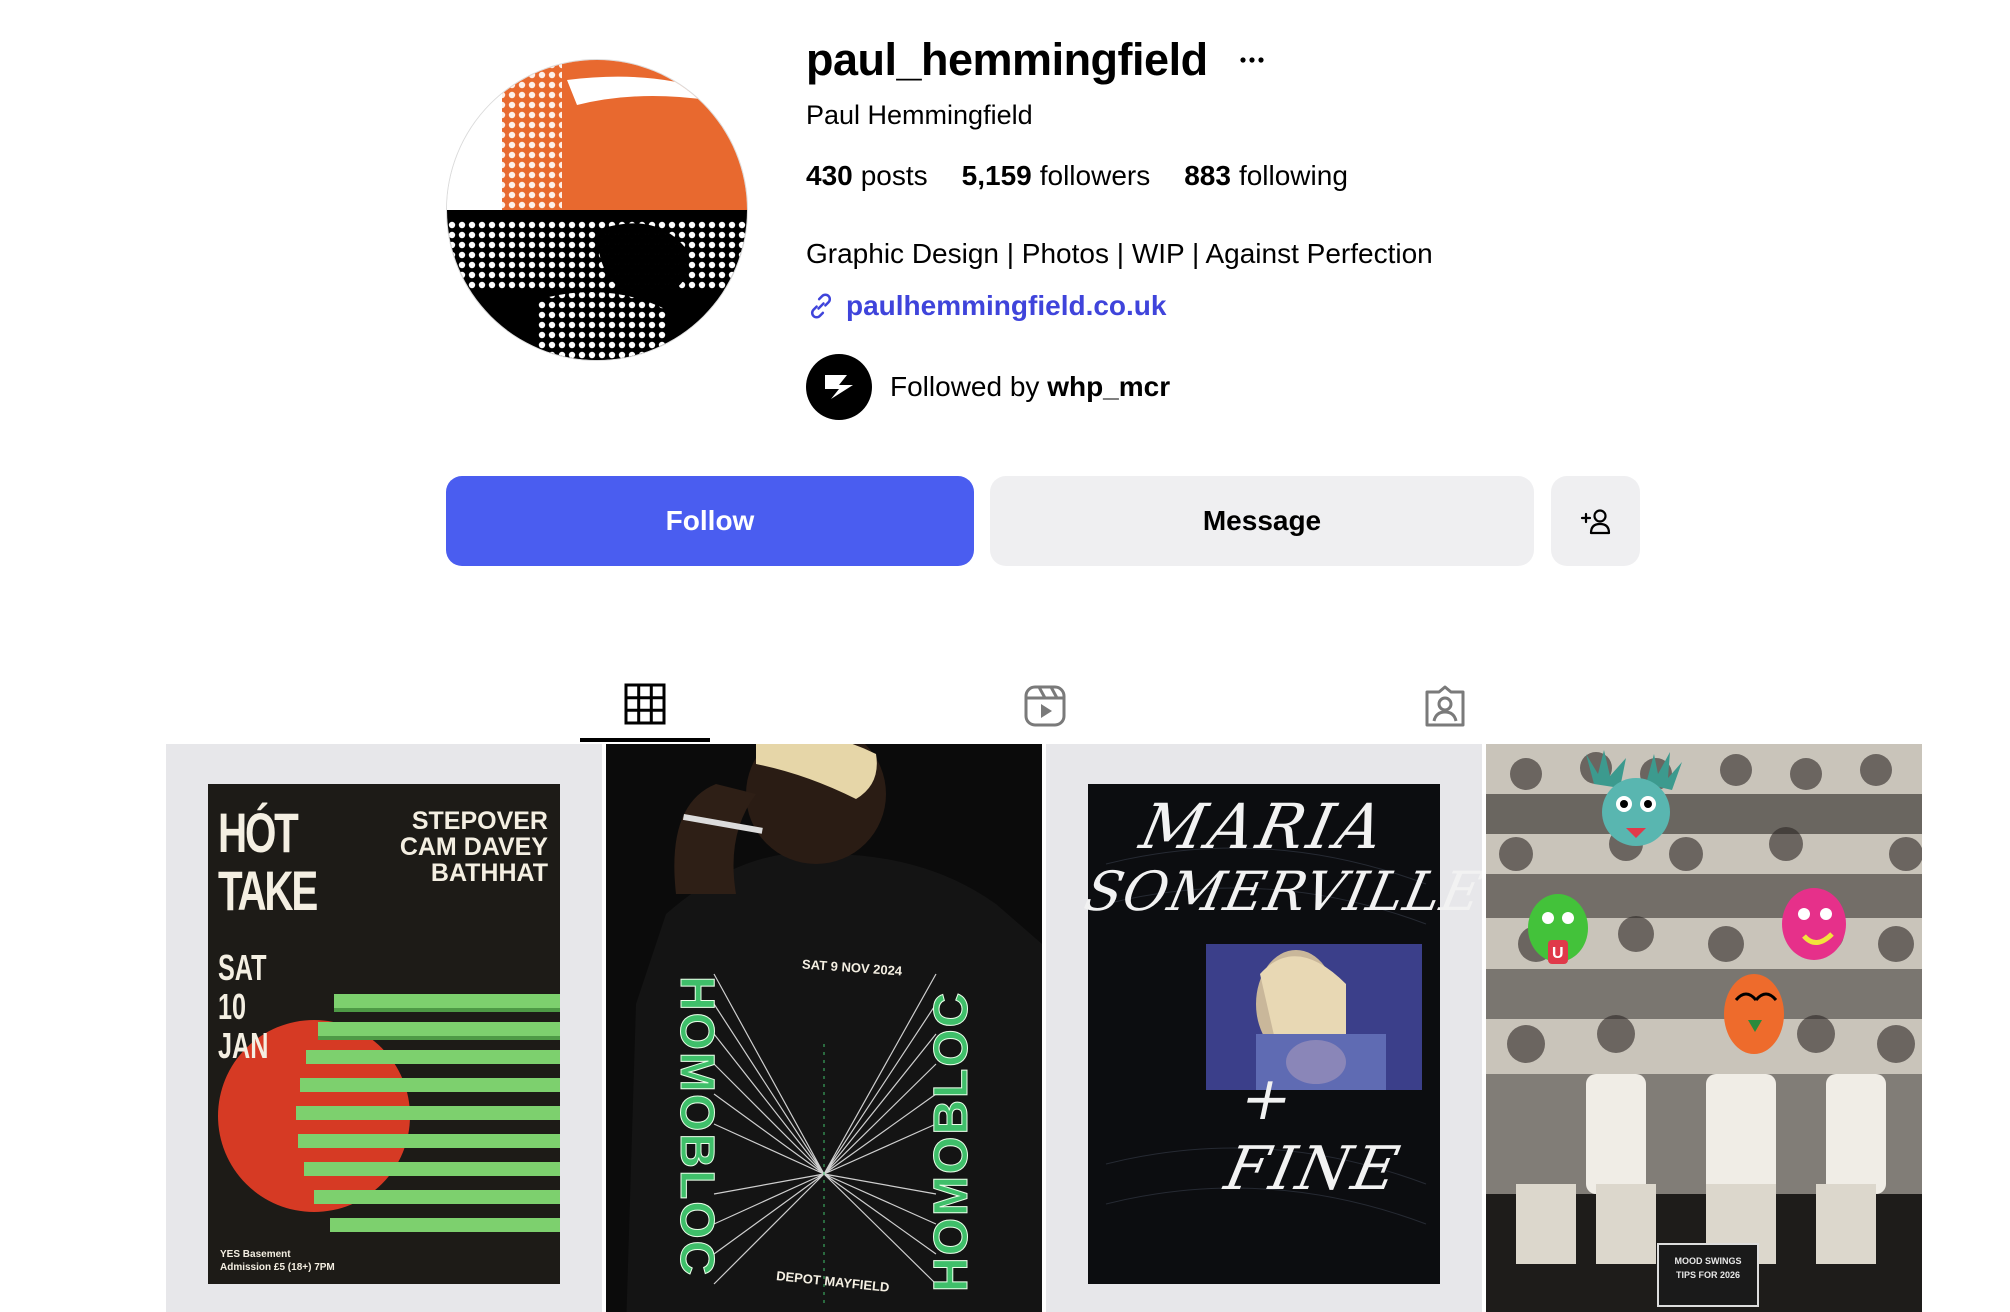 This screenshot has height=1312, width=2010. Describe the element at coordinates (710, 521) in the screenshot. I see `follow-button: Follow` at that location.